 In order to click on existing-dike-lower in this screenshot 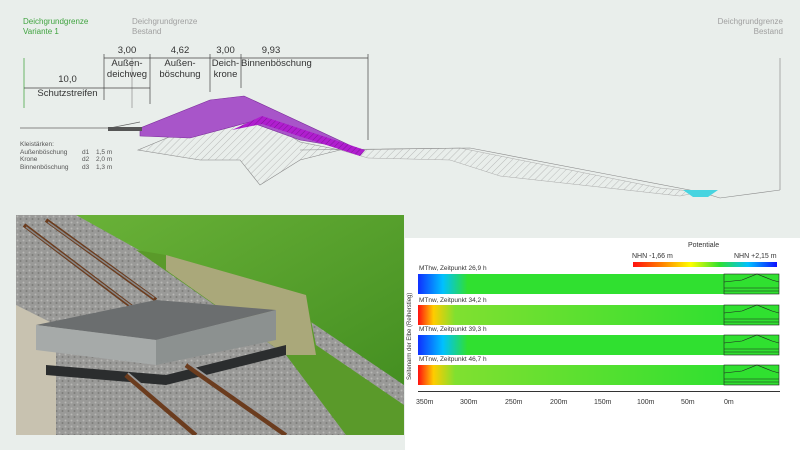, I will do `click(520, 172)`.